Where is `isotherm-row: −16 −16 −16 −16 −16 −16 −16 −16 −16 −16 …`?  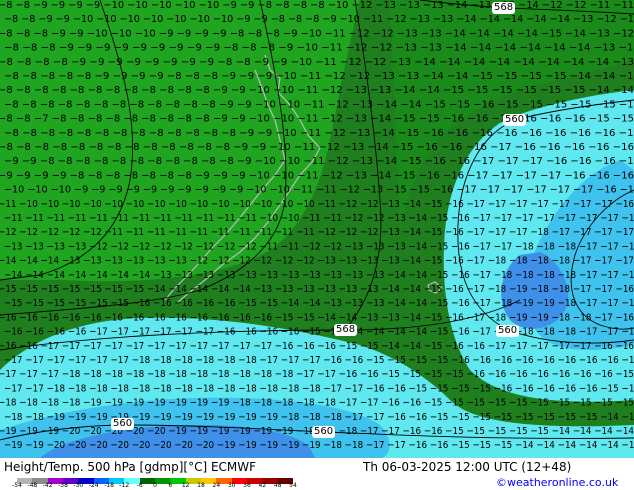 isotherm-row: −16 −16 −16 −16 −16 −16 −16 −16 −16 −16 … is located at coordinates (317, 317).